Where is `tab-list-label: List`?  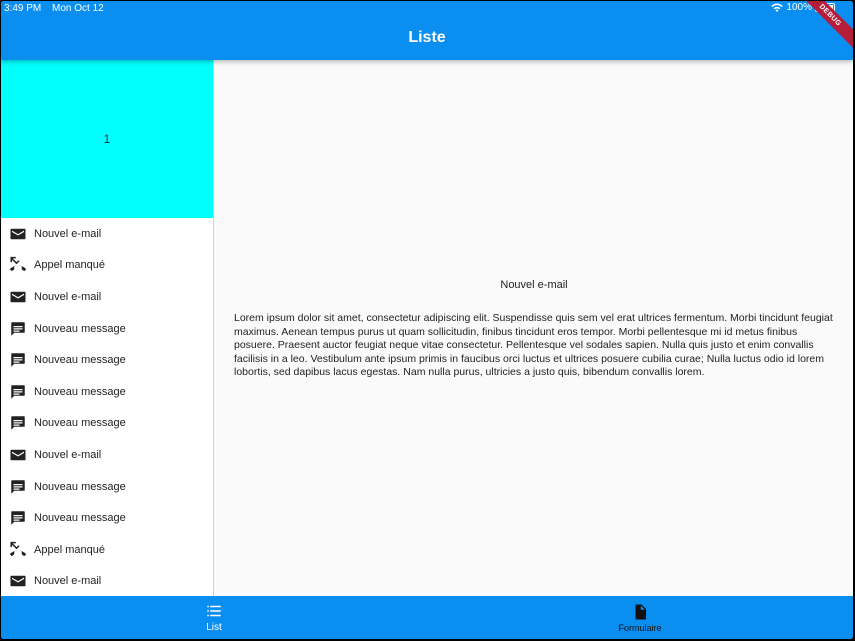
tab-list-label: List is located at coordinates (214, 627).